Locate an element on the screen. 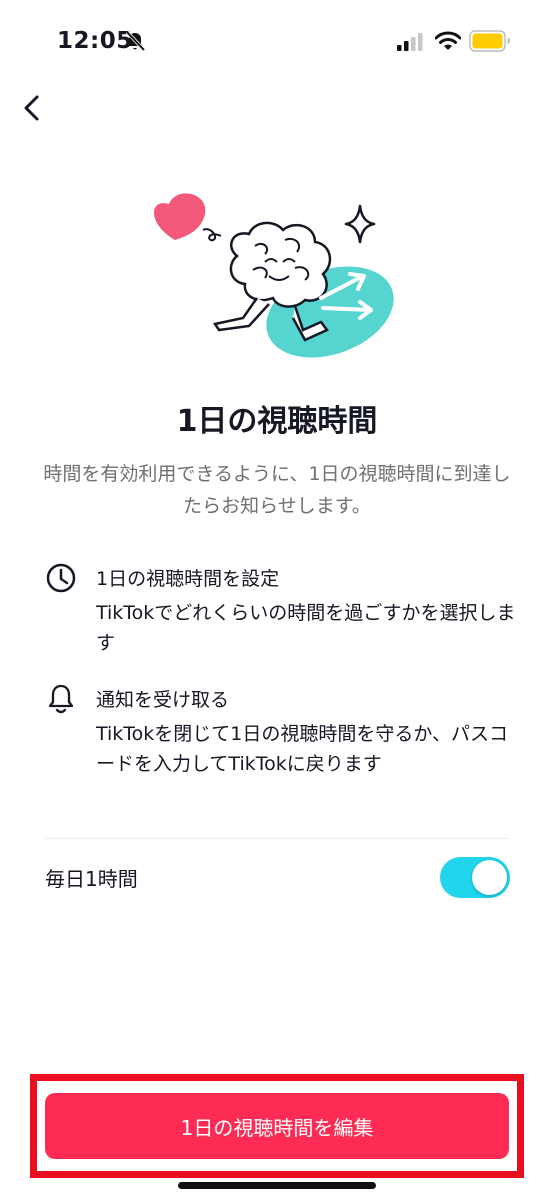  clock-icon is located at coordinates (61, 578).